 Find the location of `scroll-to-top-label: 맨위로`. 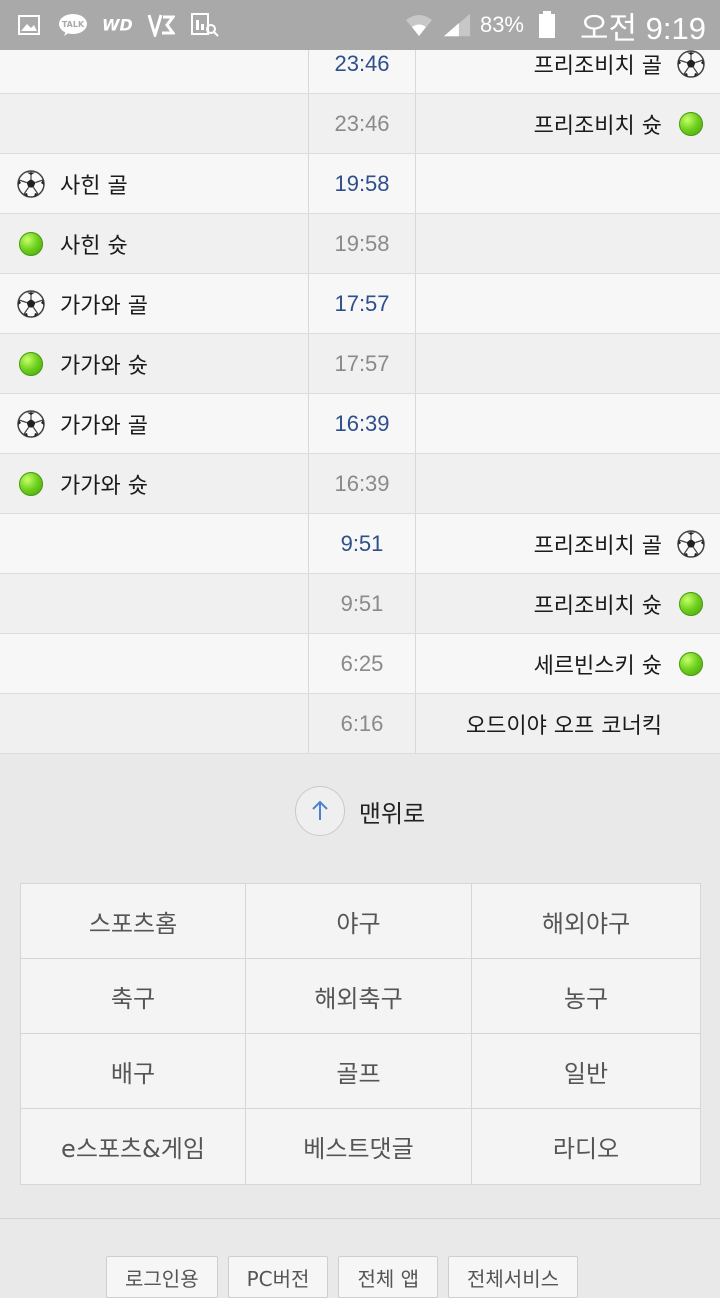

scroll-to-top-label: 맨위로 is located at coordinates (392, 811).